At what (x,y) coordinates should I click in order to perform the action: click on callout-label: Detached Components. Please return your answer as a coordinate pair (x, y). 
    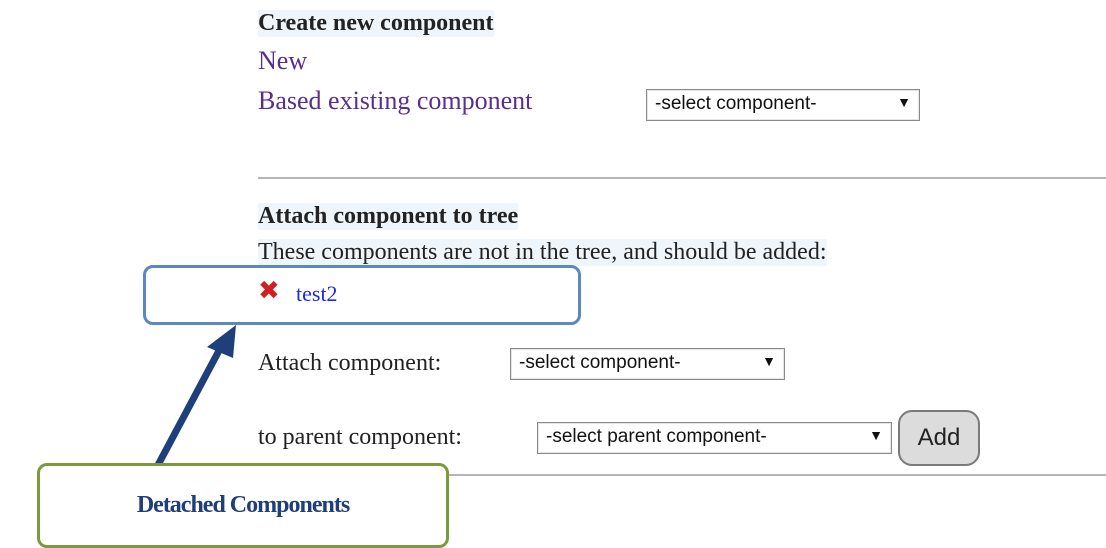
    Looking at the image, I should click on (243, 505).